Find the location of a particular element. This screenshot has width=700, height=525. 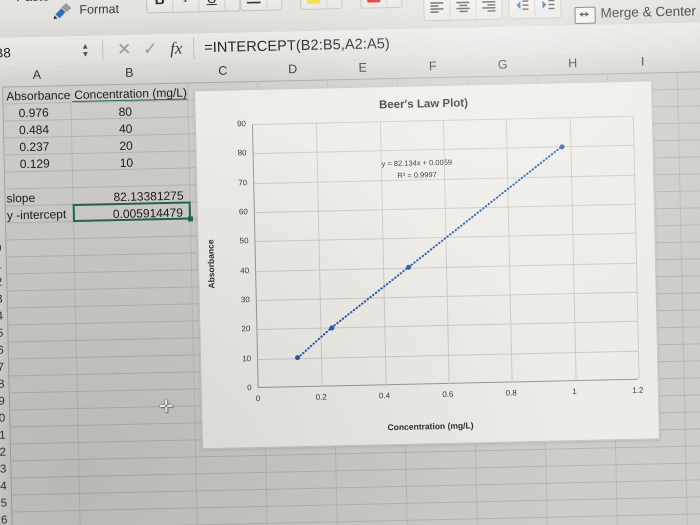

row-header-7: 7 is located at coordinates (2, 198).